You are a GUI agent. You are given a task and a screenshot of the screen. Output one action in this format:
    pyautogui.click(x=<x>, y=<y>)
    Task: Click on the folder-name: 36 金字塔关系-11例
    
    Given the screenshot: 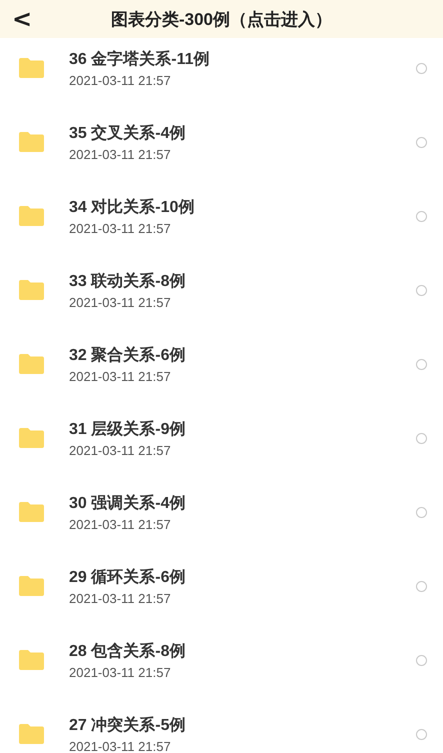 What is the action you would take?
    pyautogui.click(x=139, y=59)
    